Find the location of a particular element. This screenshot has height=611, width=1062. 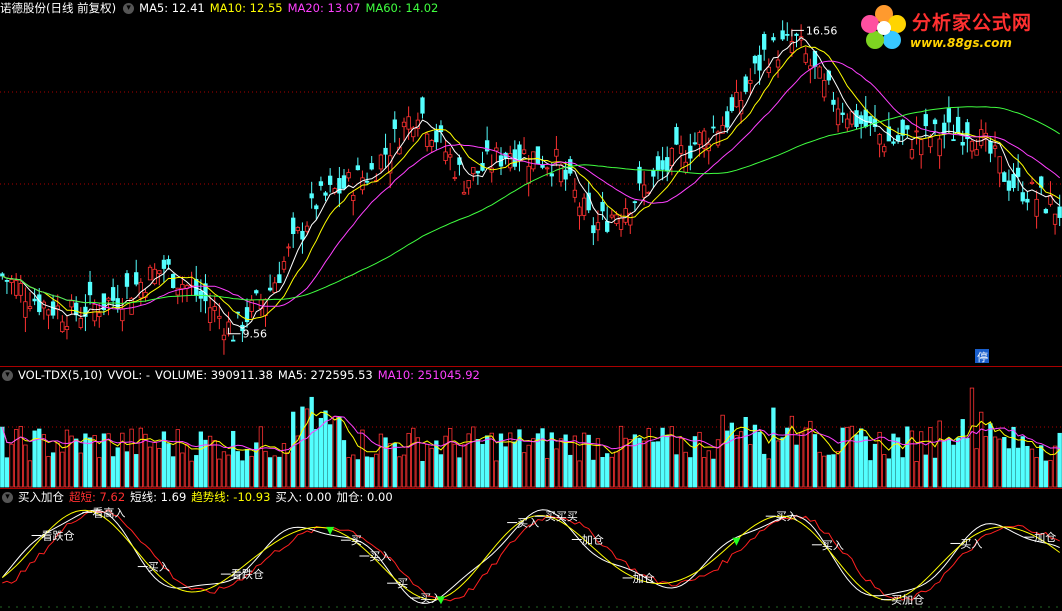

flower-logo-icon is located at coordinates (883, 27).